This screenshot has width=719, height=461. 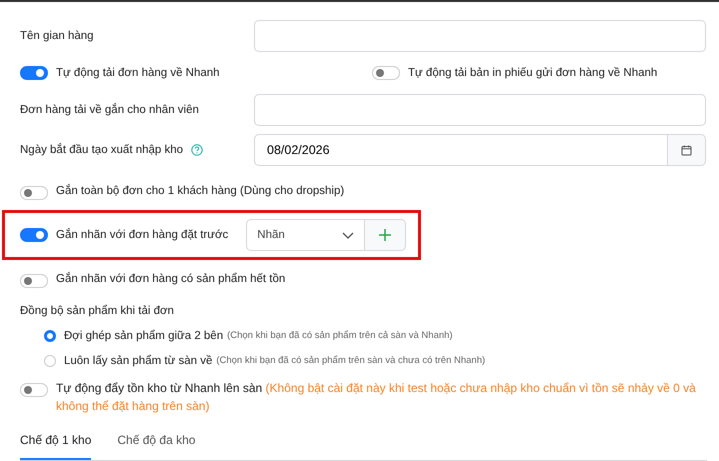 I want to click on toggle-label: Tự động đẩy tồn kho từ Nhanh lên sàn (Không bật cài đặt này khi test hoặc chưa nhập kho chuẩn vì tồn sẽ nhảy về 0 và không thể đặt hàng trên sàn), so click(x=376, y=397).